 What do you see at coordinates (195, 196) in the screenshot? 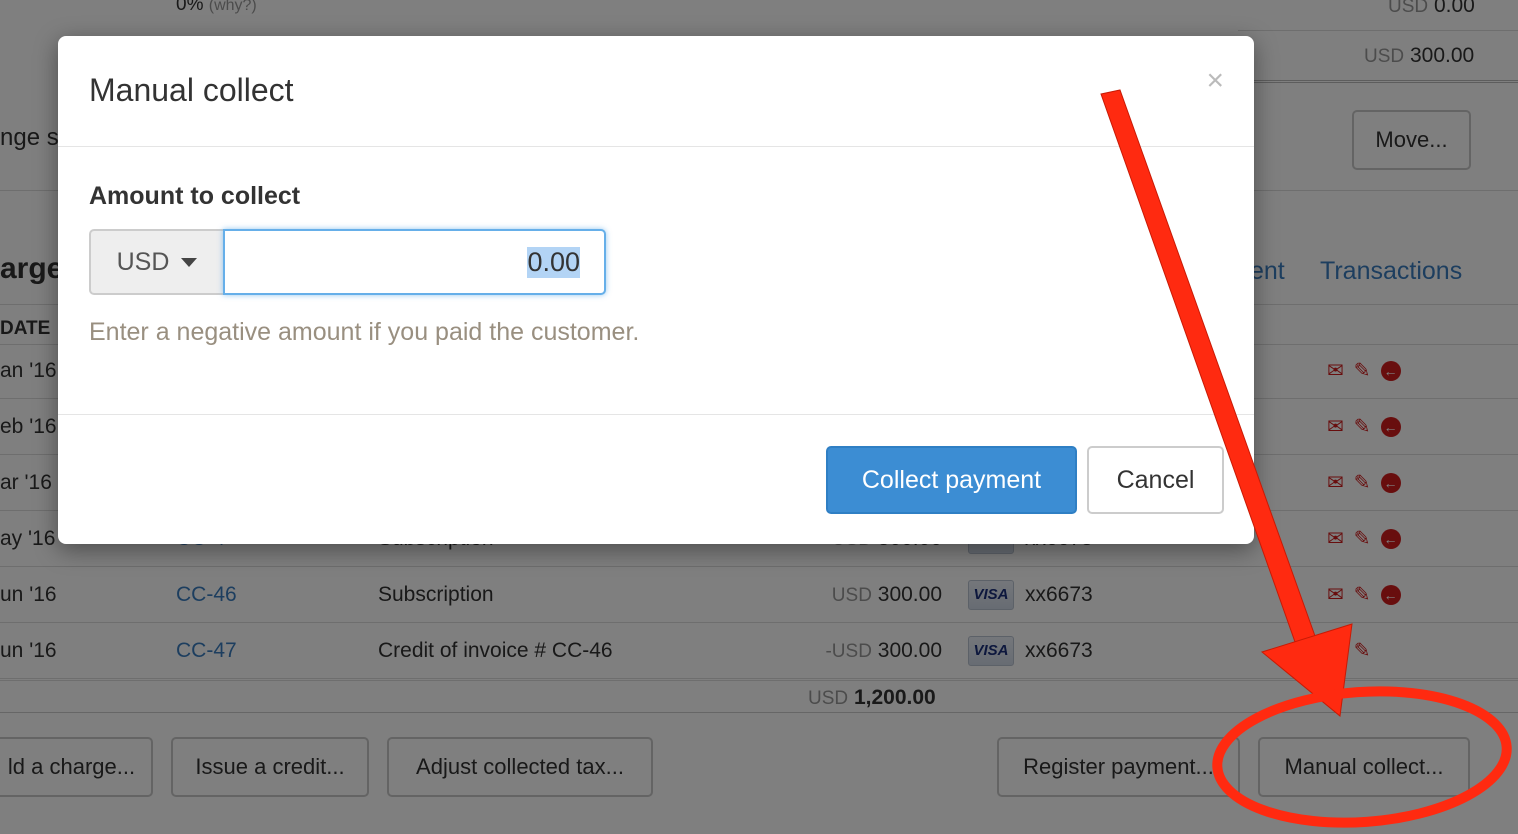
I see `amount-field-label: Amount to collect` at bounding box center [195, 196].